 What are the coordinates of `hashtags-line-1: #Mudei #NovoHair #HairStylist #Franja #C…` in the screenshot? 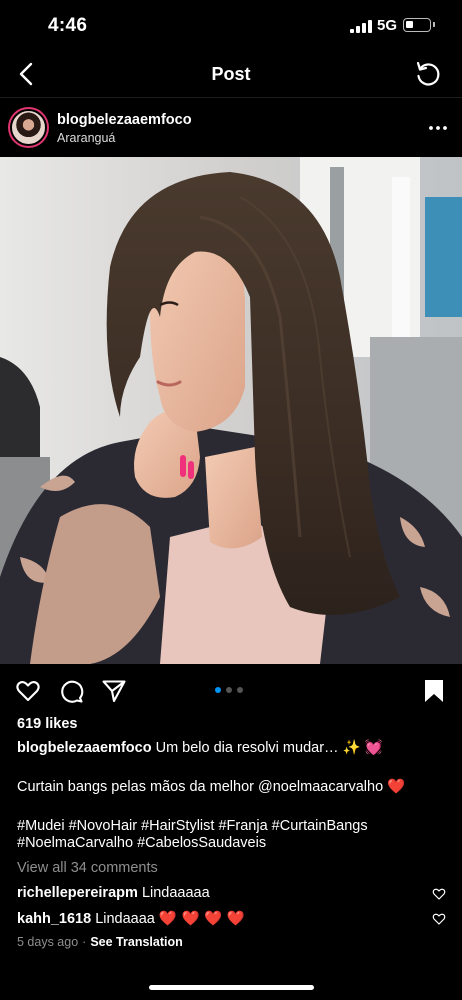 It's located at (192, 826).